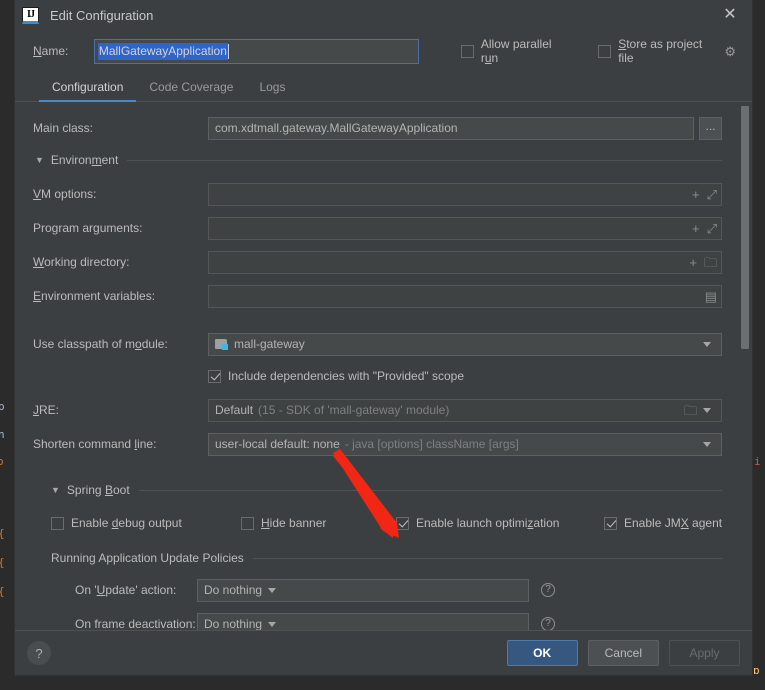 The width and height of the screenshot is (765, 690). Describe the element at coordinates (126, 523) in the screenshot. I see `enable-debug-output-label: Enable debug output` at that location.